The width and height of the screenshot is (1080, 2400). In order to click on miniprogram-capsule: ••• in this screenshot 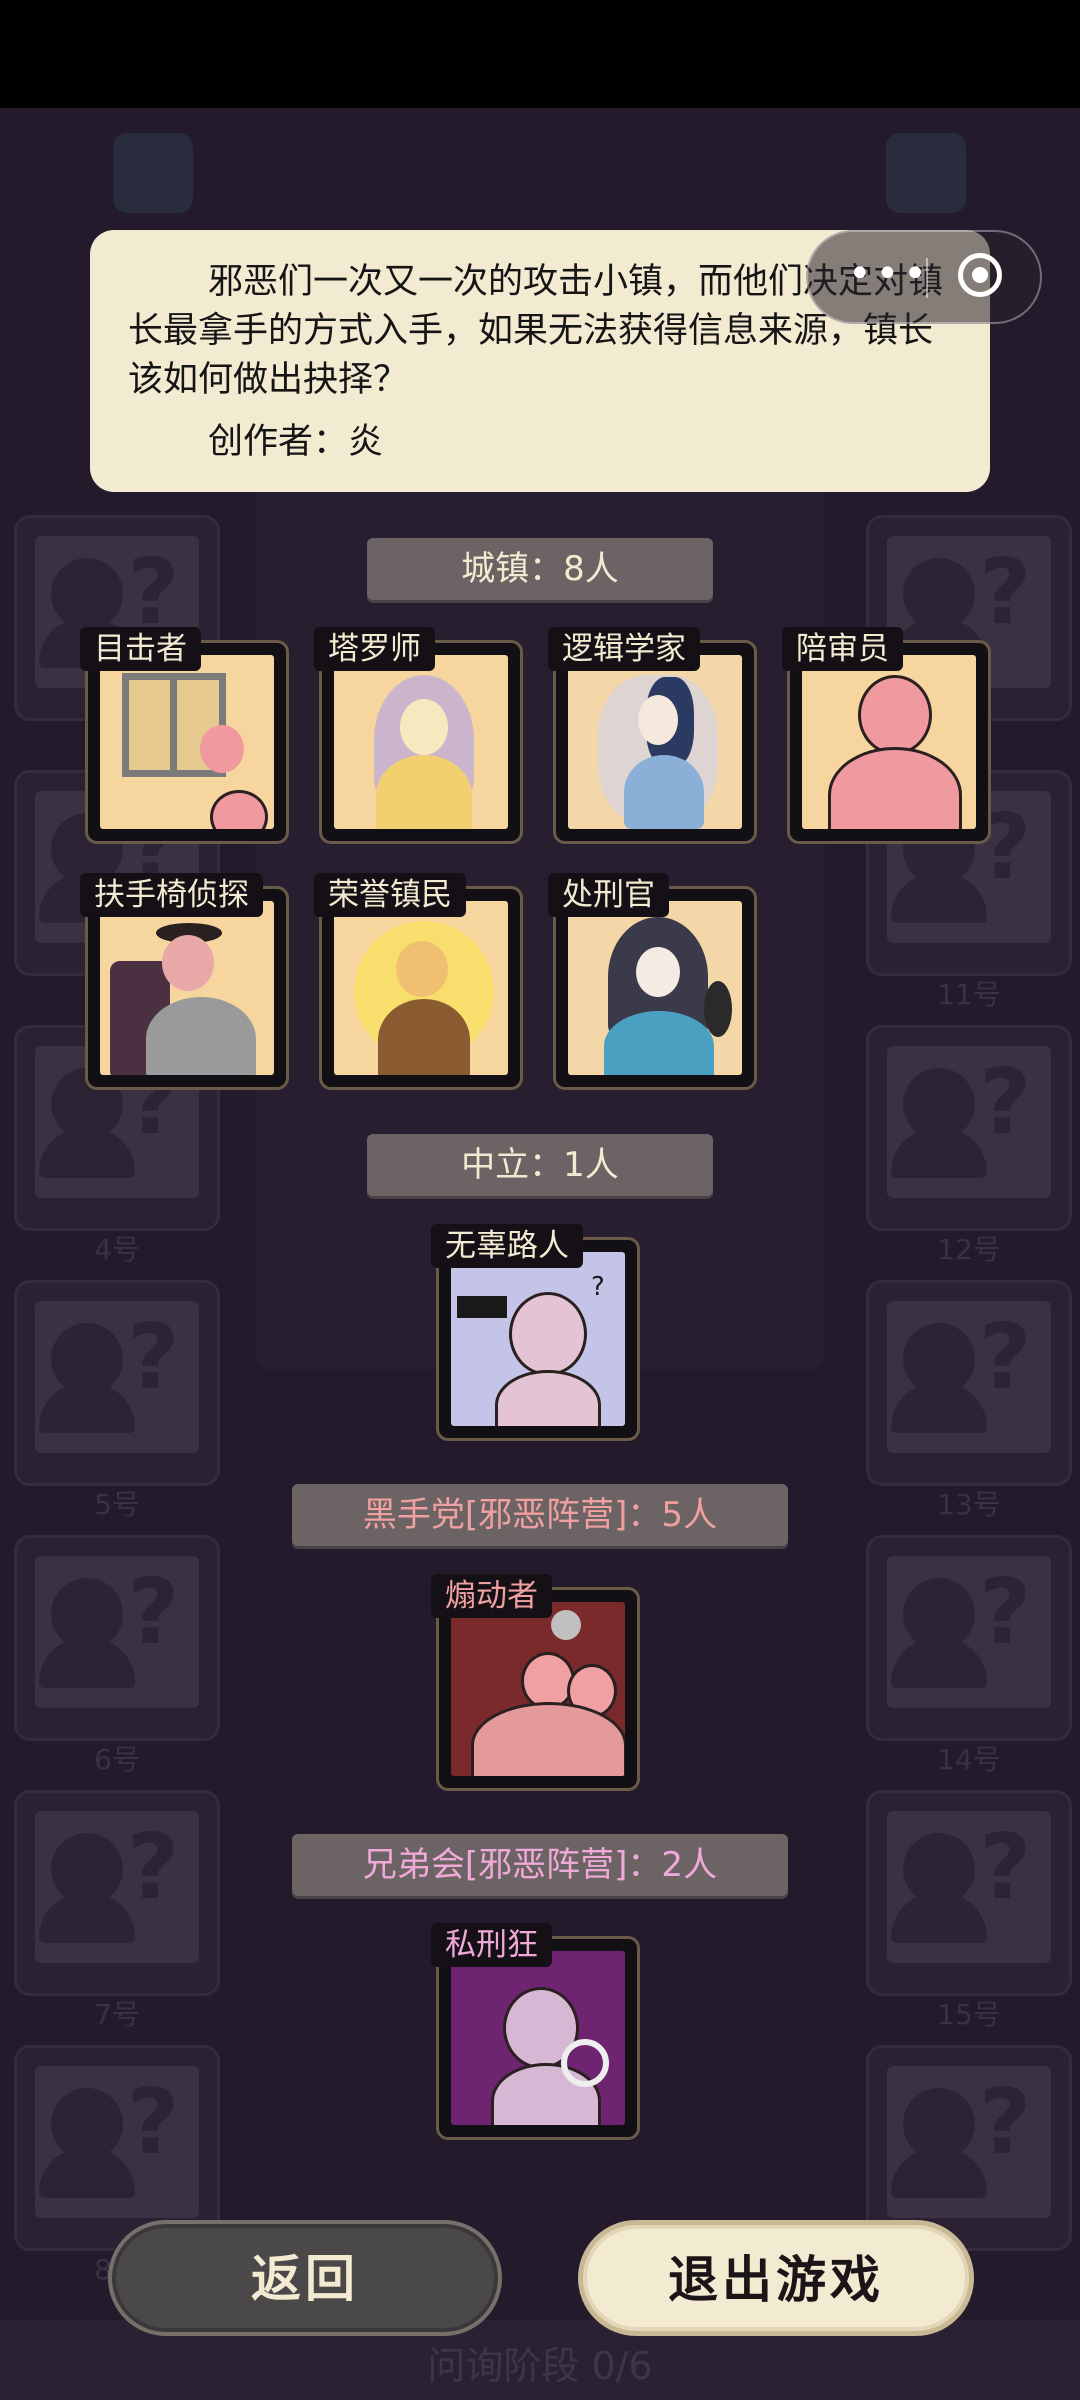, I will do `click(924, 277)`.